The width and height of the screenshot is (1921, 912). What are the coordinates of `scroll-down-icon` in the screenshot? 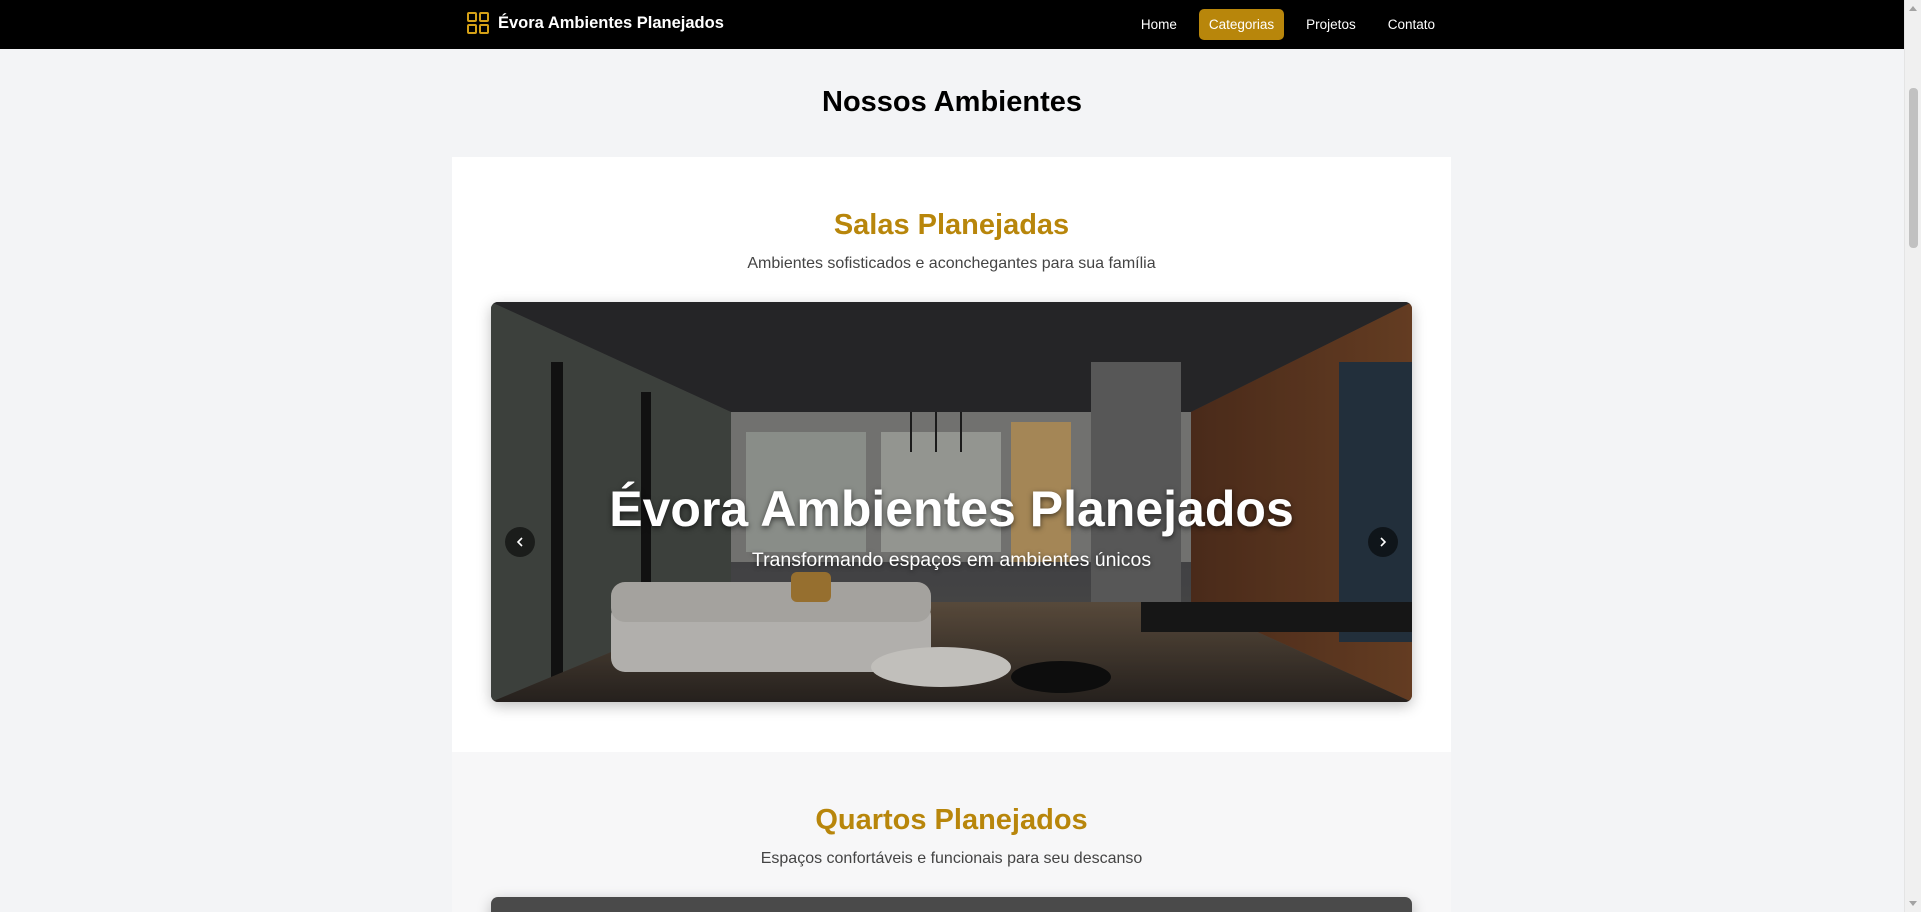 It's located at (1913, 903).